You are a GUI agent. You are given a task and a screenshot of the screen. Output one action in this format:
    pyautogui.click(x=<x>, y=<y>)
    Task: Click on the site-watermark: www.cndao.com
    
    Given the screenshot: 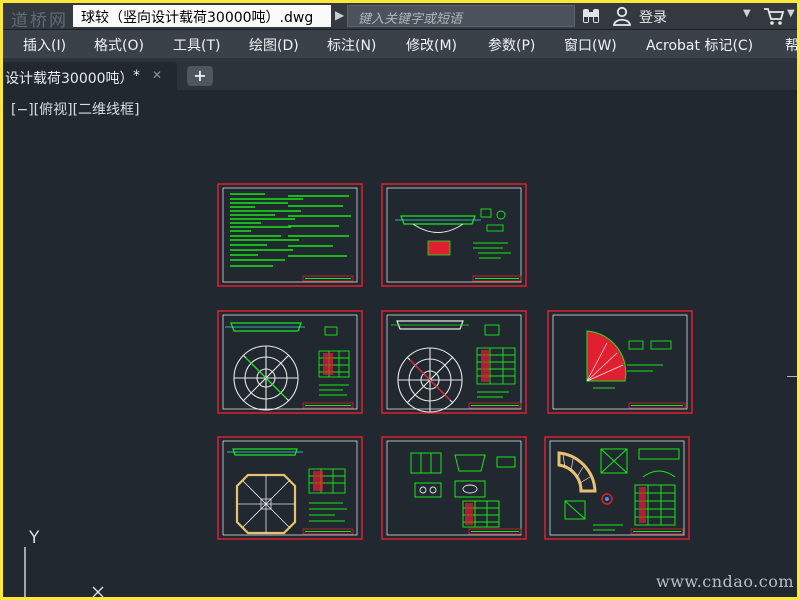 What is the action you would take?
    pyautogui.click(x=725, y=581)
    